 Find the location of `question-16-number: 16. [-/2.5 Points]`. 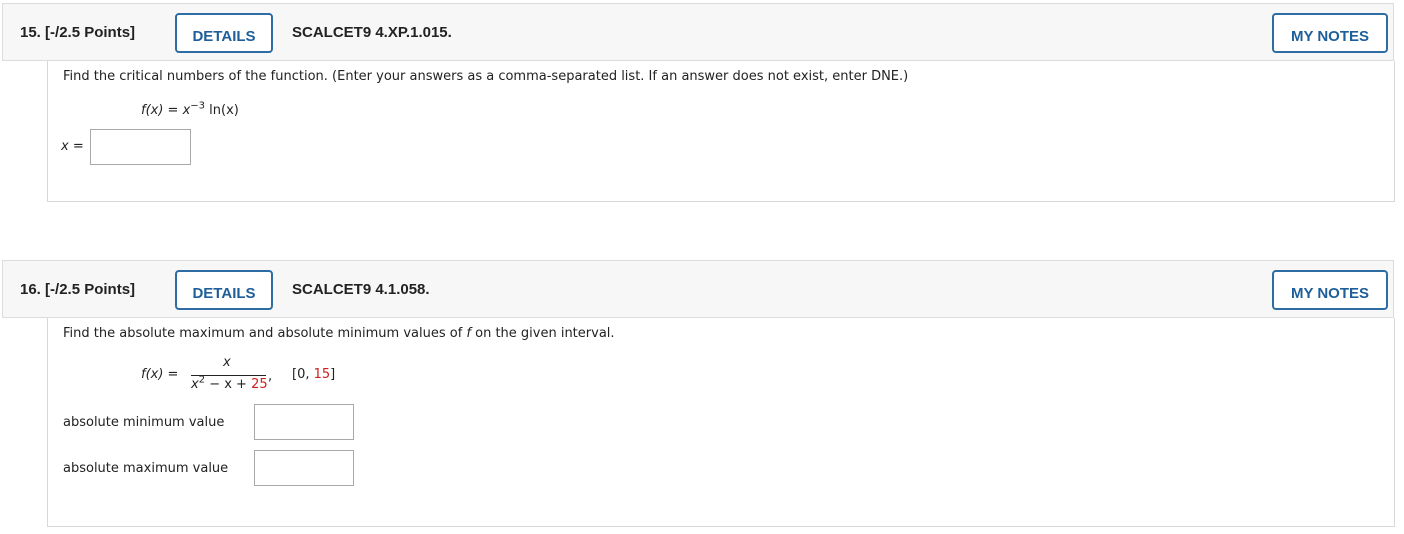

question-16-number: 16. [-/2.5 Points] is located at coordinates (78, 289).